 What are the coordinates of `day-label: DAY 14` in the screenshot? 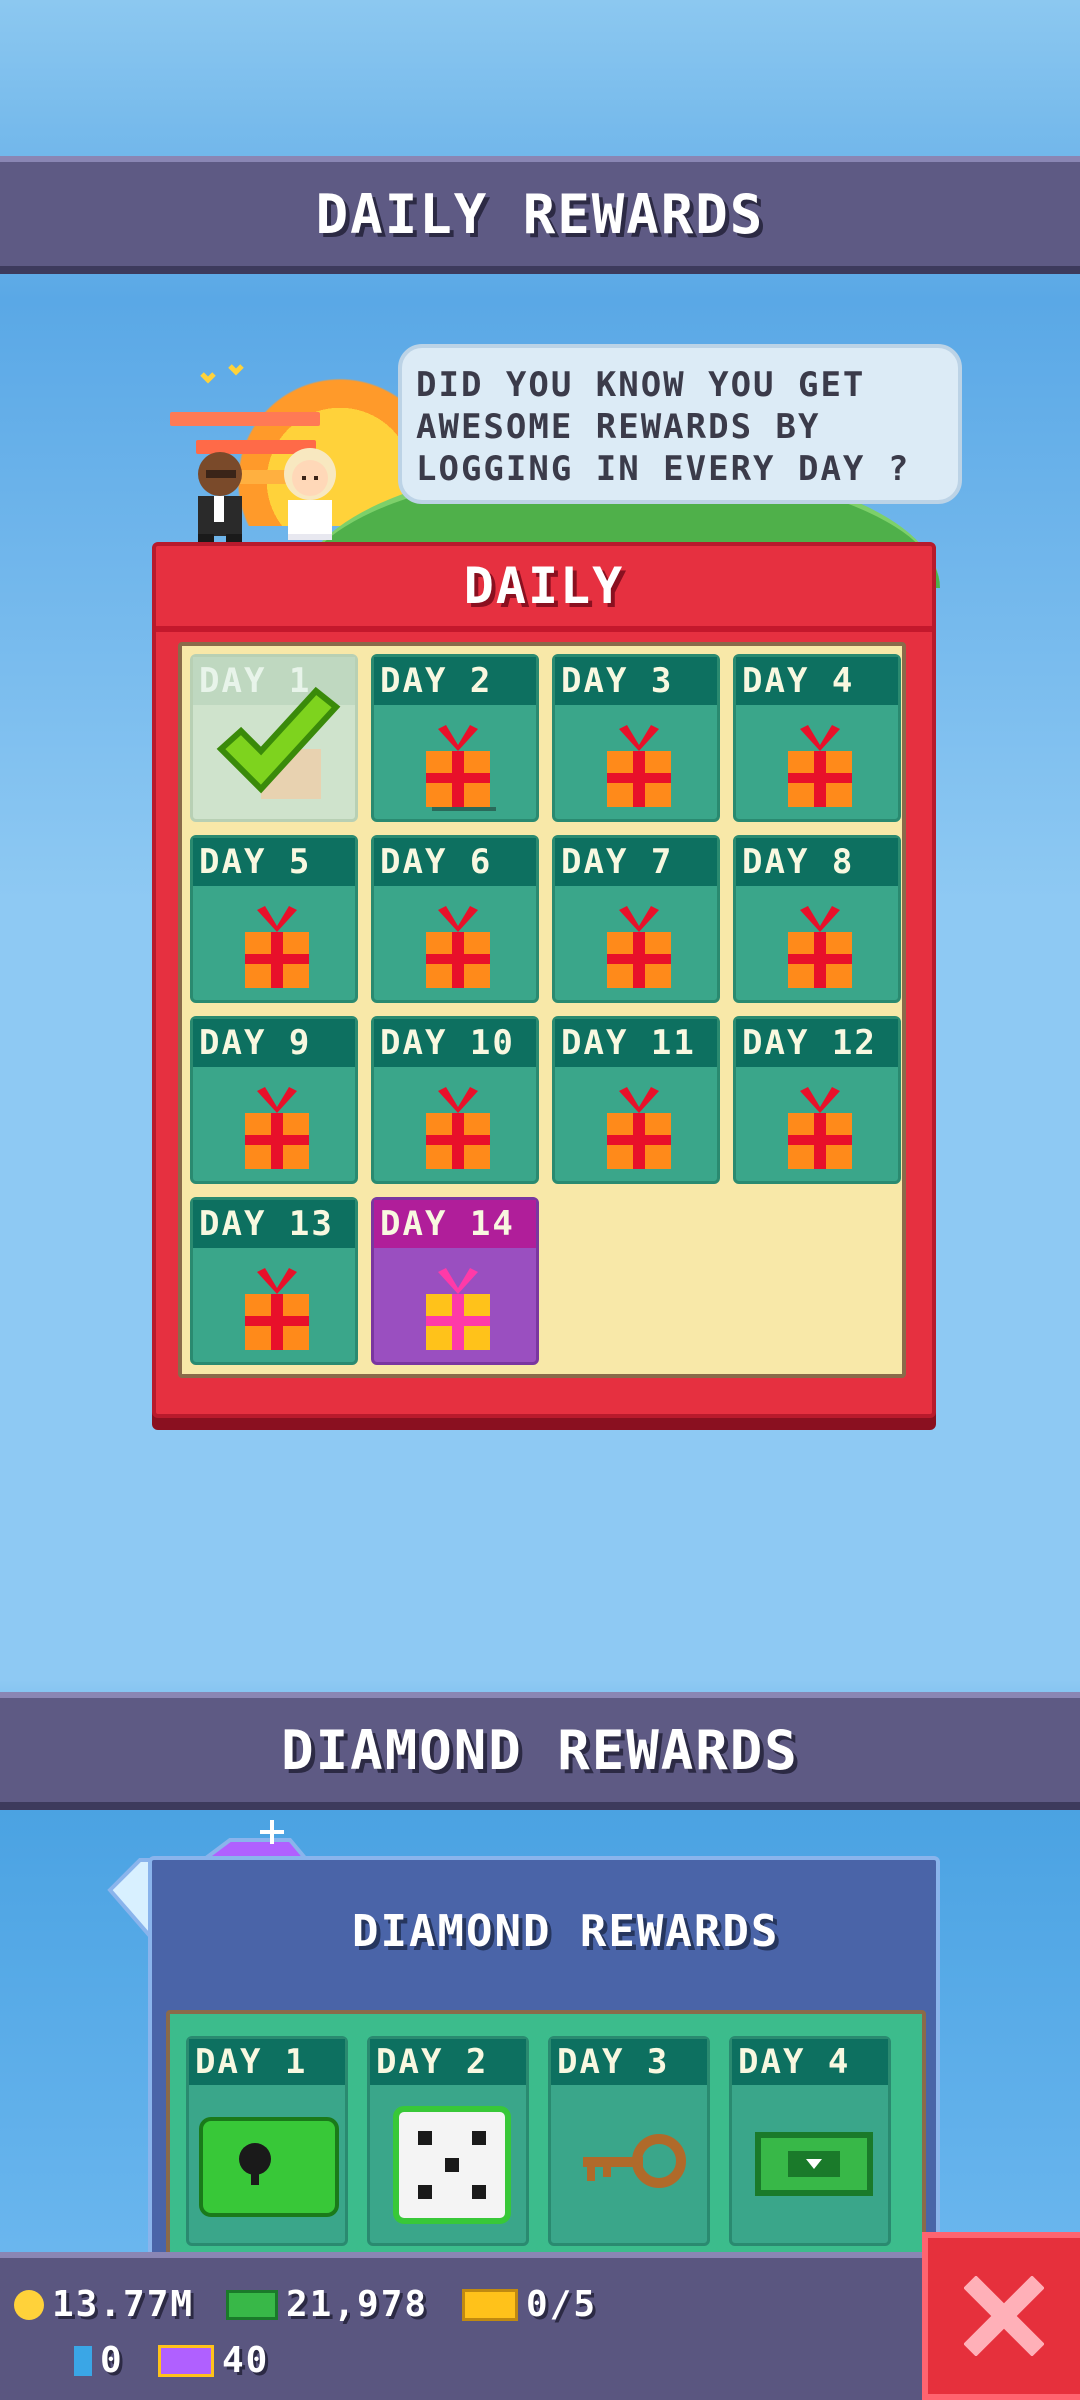 It's located at (455, 1224).